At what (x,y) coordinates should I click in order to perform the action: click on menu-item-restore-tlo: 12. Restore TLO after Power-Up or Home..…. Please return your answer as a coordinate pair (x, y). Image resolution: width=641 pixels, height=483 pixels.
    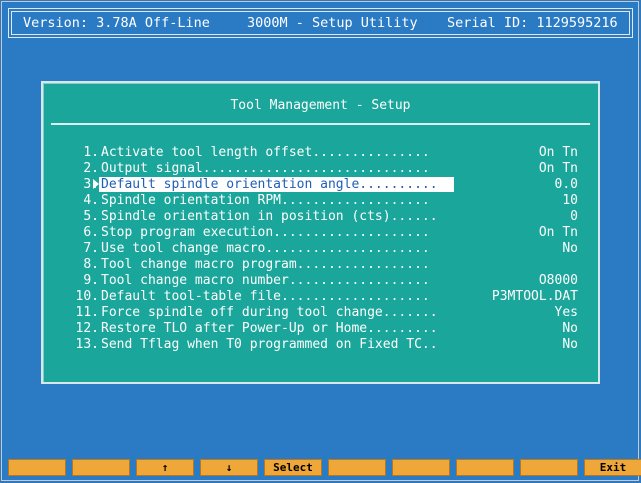
    Looking at the image, I should click on (320, 329).